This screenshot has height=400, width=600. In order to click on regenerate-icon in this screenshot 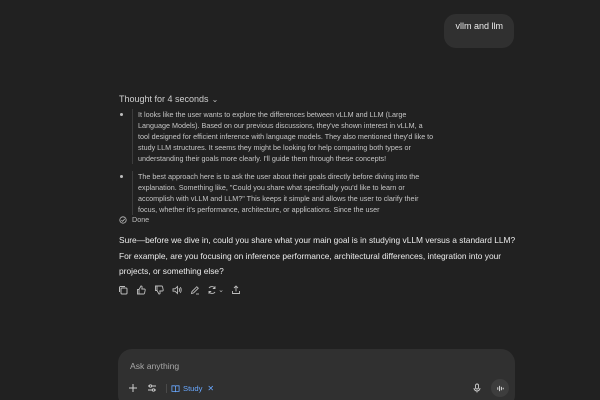, I will do `click(212, 290)`.